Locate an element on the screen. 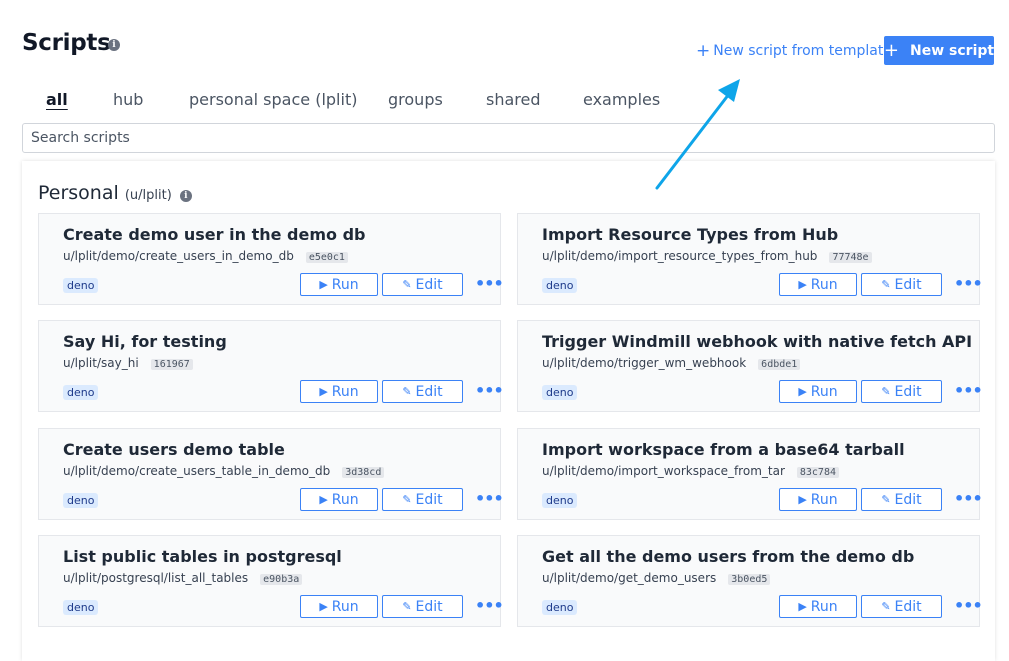 This screenshot has width=1009, height=661. script-hash: 3b0ed5 is located at coordinates (749, 579).